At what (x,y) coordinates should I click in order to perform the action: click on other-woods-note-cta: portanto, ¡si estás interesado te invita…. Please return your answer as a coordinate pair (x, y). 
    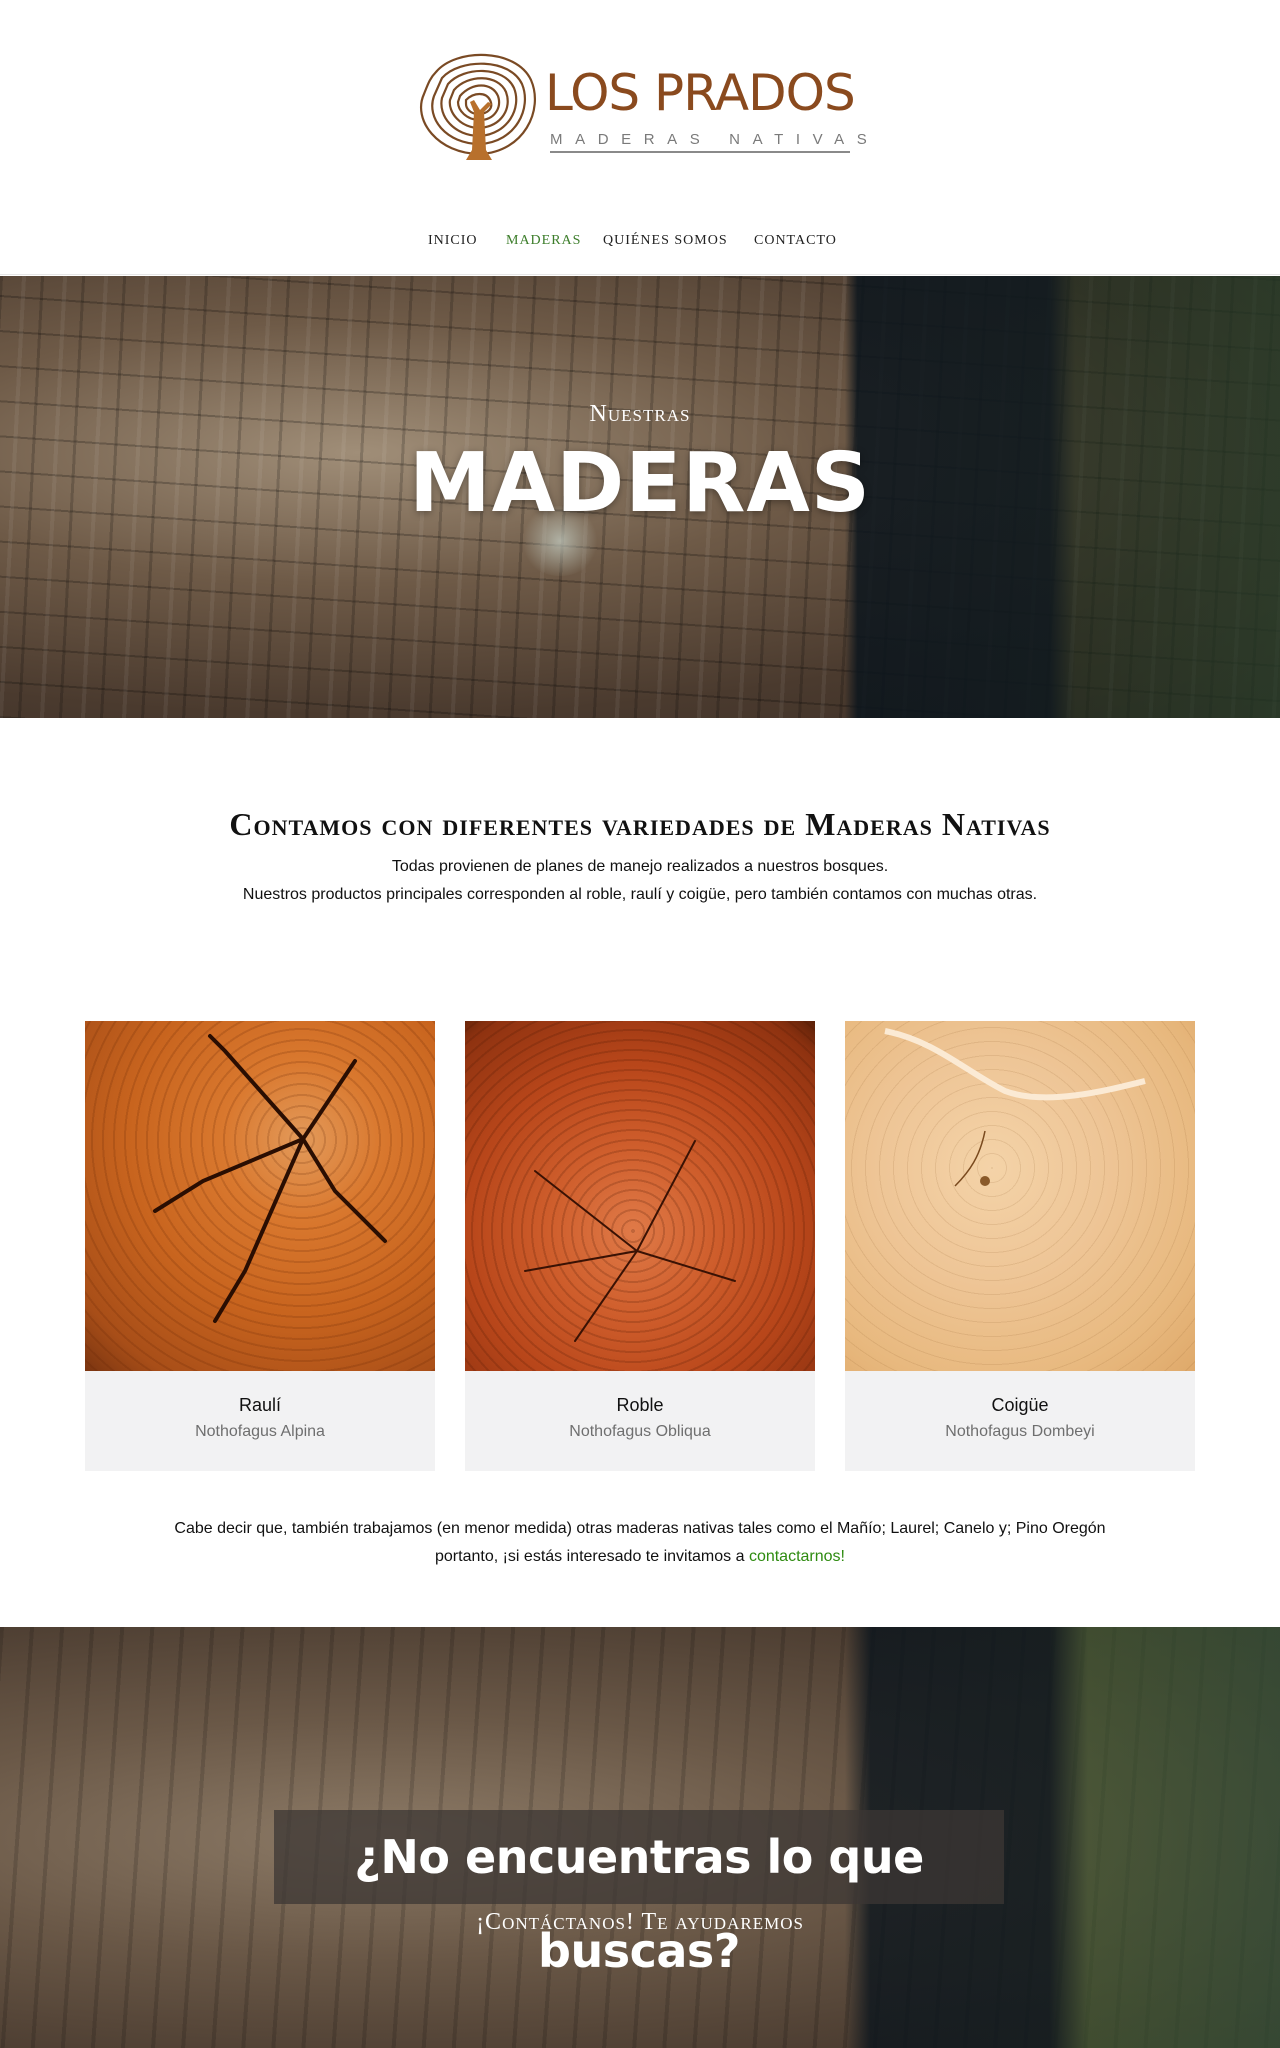
    Looking at the image, I should click on (640, 1557).